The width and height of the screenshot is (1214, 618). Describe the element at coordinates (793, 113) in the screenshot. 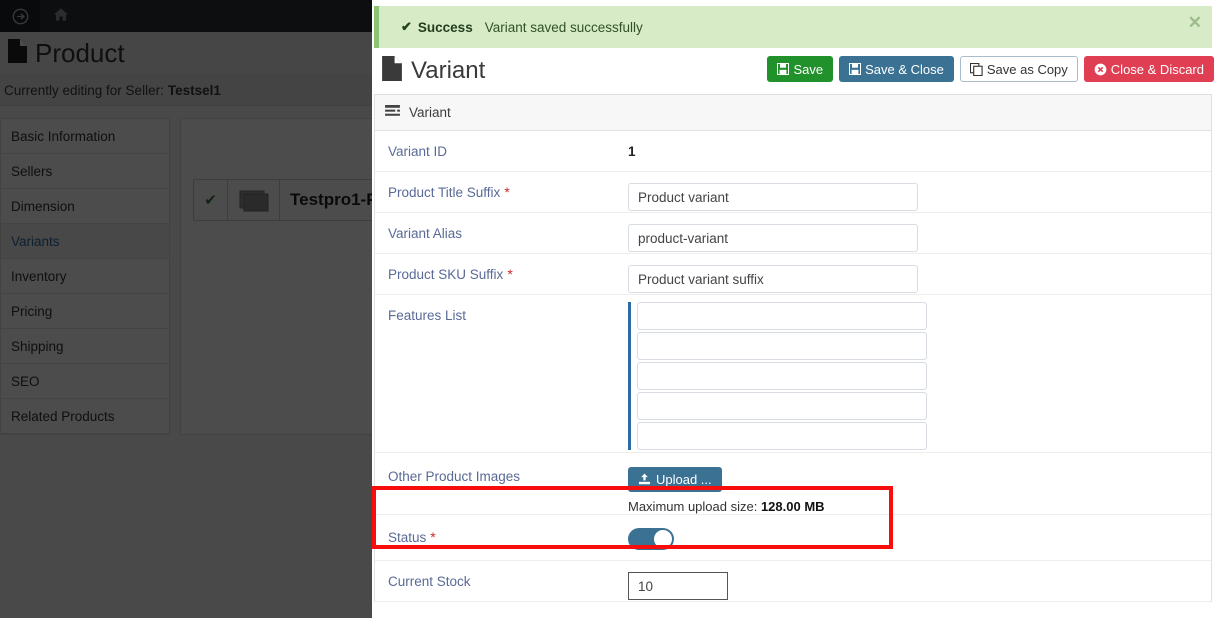

I see `panel-header: Variant` at that location.